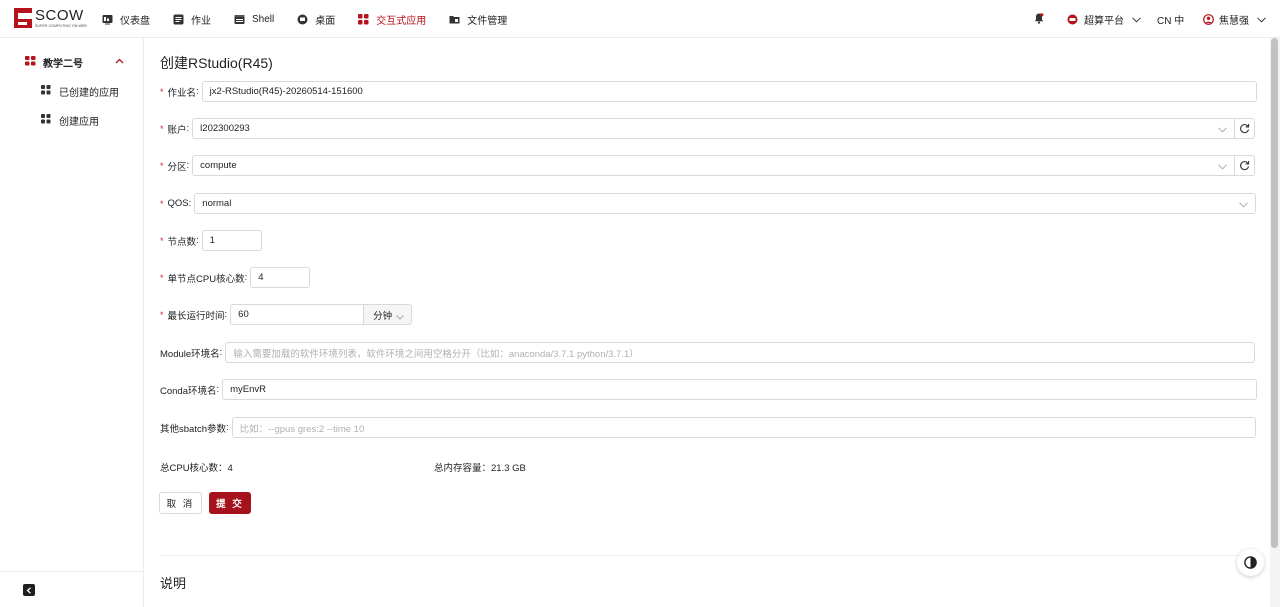 Image resolution: width=1280 pixels, height=607 pixels. I want to click on job-name-input: jx2-RStudio(R45)-20260514-151600, so click(729, 91).